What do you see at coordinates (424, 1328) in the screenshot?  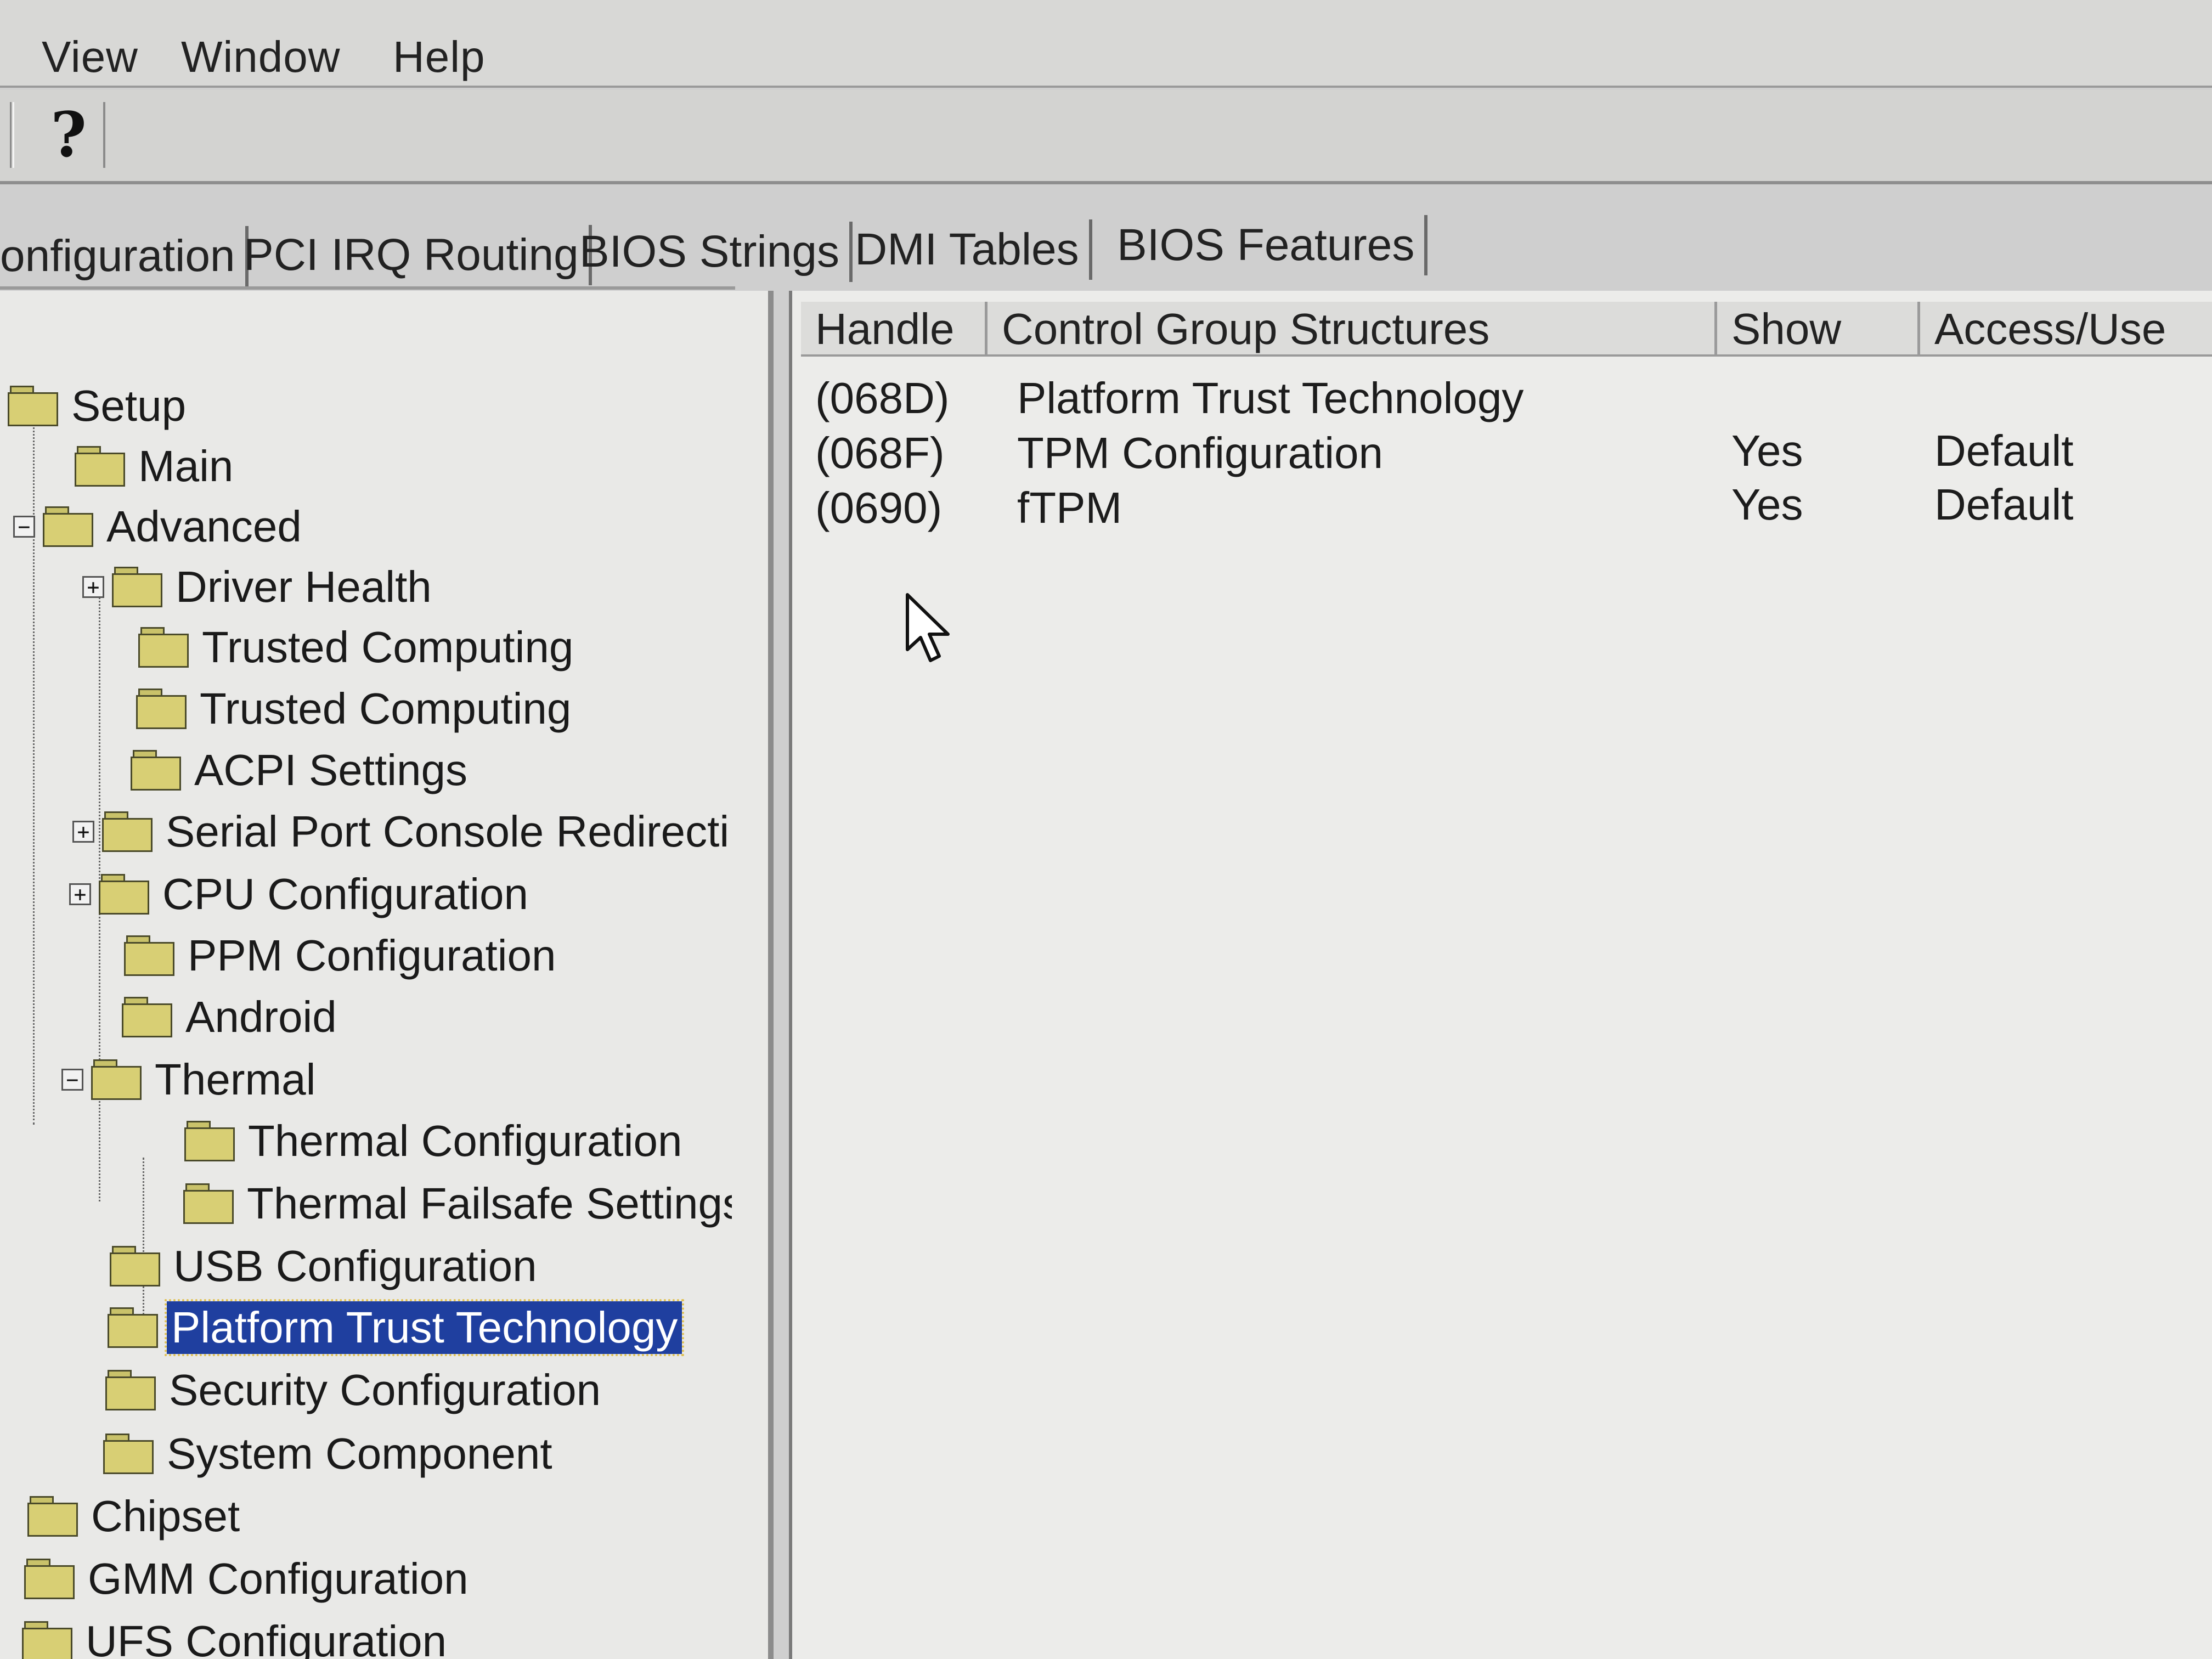 I see `tree-item-label-selected: Platform Trust Technology` at bounding box center [424, 1328].